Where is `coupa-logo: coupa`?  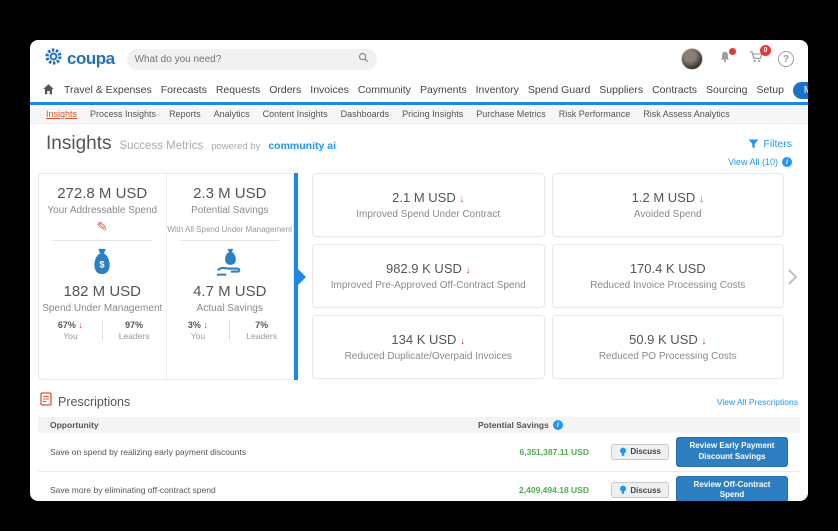
coupa-logo: coupa is located at coordinates (79, 59).